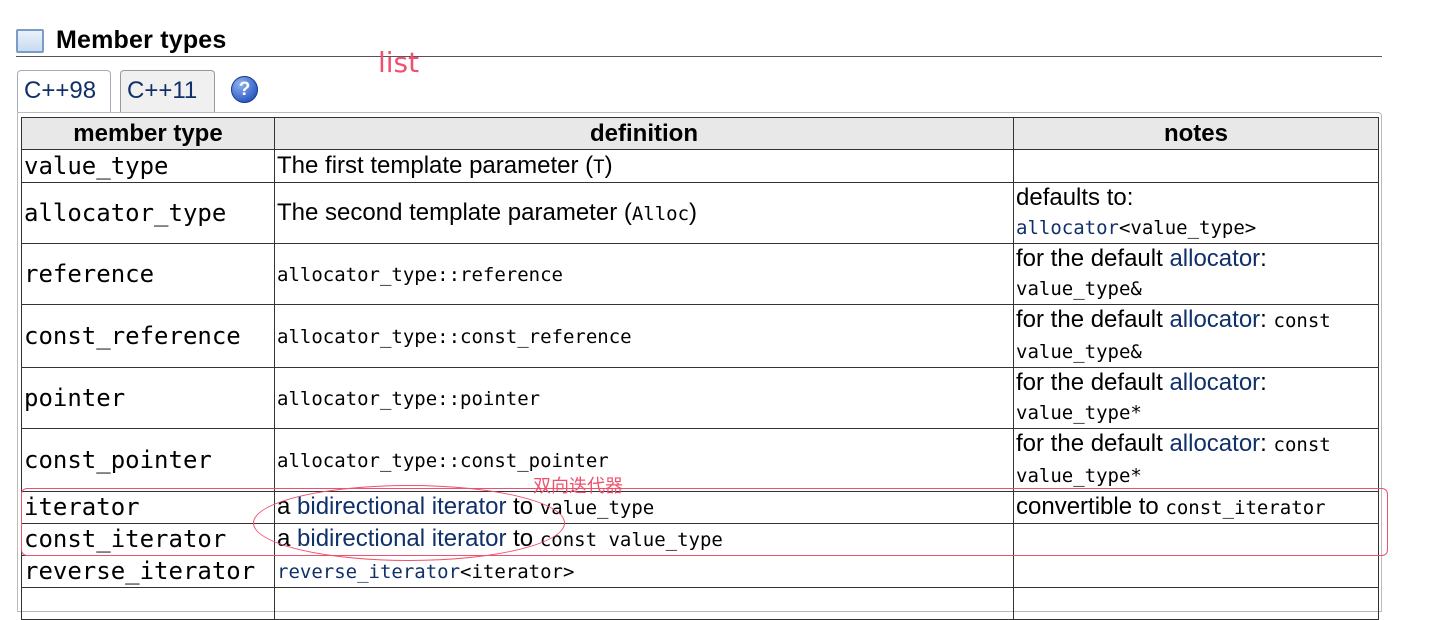  Describe the element at coordinates (644, 398) in the screenshot. I see `definition-cell: allocator_type::pointer` at that location.